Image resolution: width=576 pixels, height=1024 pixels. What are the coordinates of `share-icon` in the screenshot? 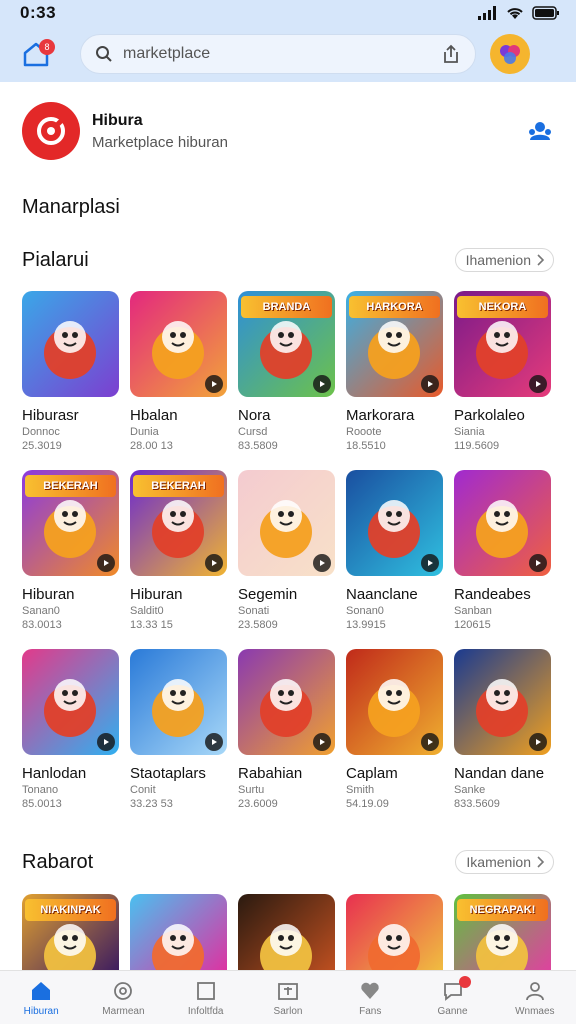 It's located at (451, 54).